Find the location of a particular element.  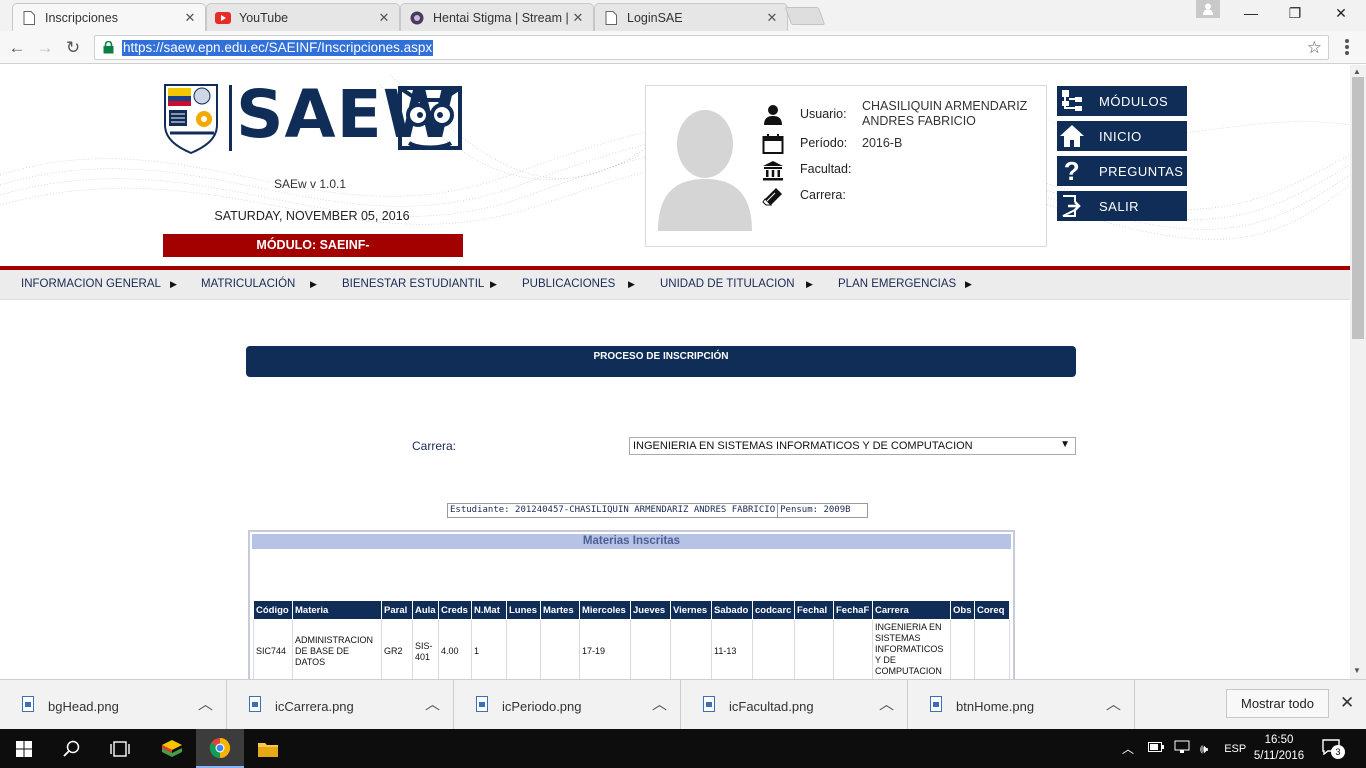

page-scrollbar: ▲ ▼ is located at coordinates (1358, 372).